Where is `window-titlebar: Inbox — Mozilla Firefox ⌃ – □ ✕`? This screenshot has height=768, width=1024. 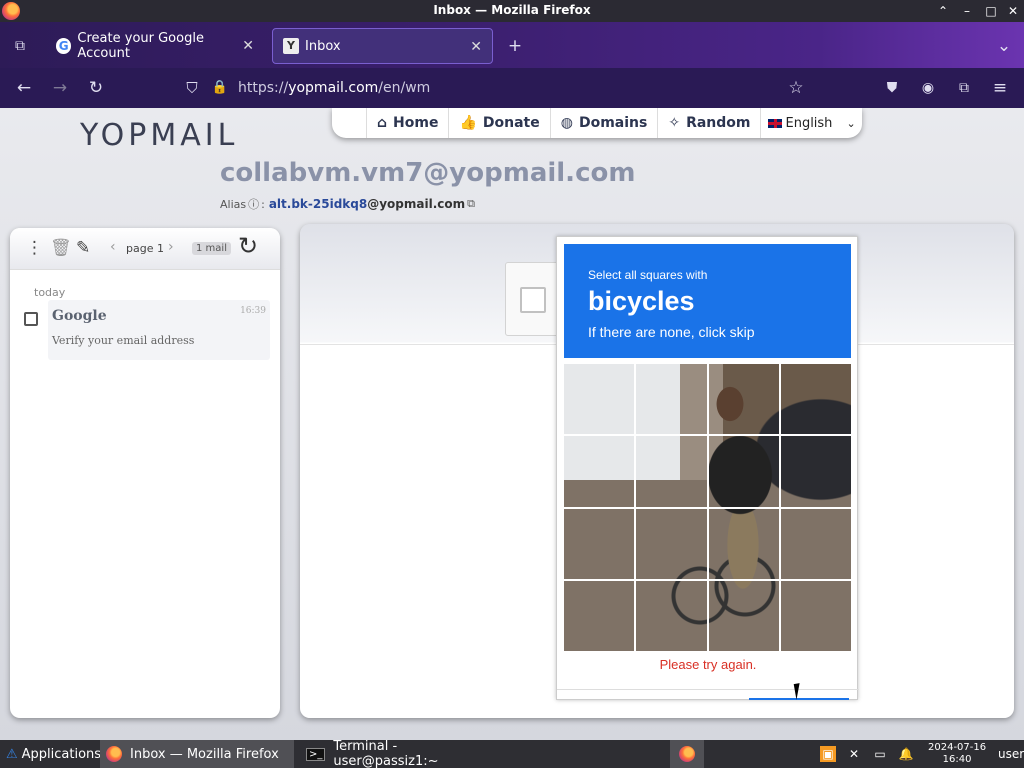 window-titlebar: Inbox — Mozilla Firefox ⌃ – □ ✕ is located at coordinates (512, 11).